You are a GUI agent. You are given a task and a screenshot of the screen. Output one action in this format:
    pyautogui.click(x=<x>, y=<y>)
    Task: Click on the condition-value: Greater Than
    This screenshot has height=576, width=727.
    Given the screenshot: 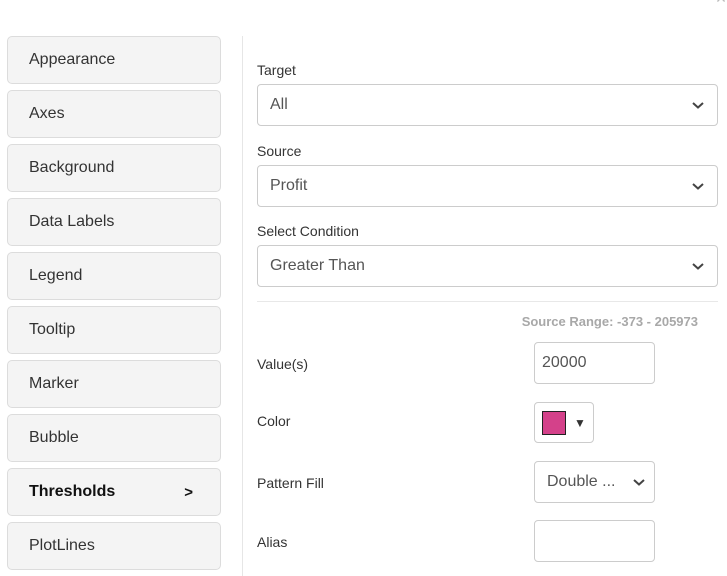 What is the action you would take?
    pyautogui.click(x=317, y=265)
    